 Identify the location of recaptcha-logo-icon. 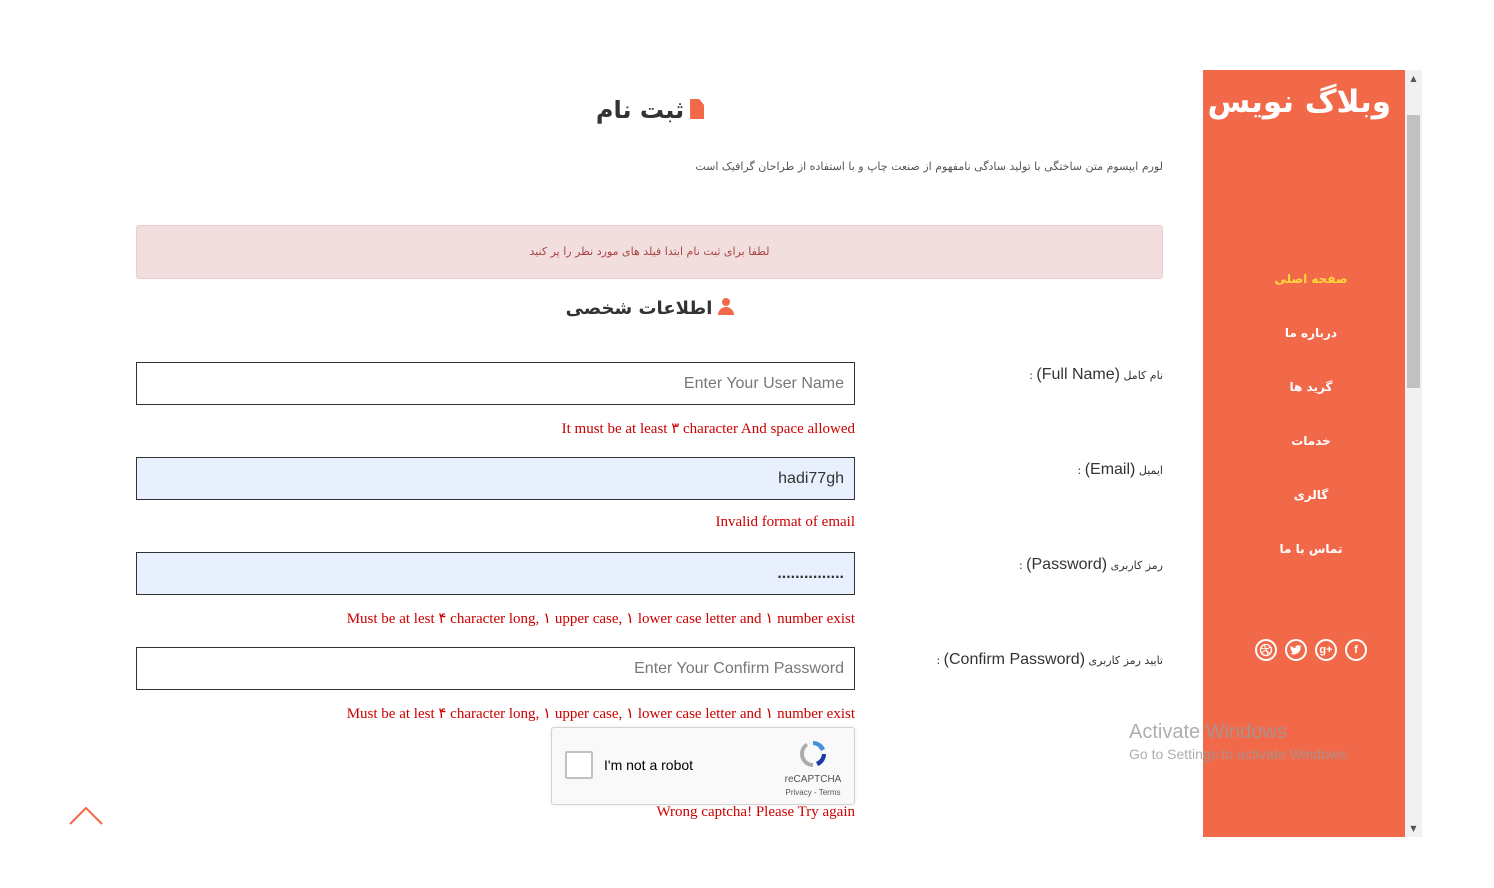
(812, 754).